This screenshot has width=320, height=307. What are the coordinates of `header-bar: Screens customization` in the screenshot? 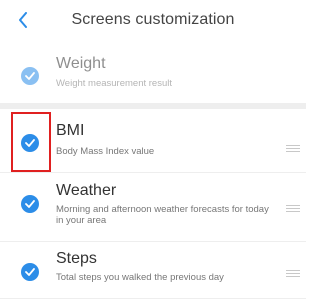 It's located at (153, 21).